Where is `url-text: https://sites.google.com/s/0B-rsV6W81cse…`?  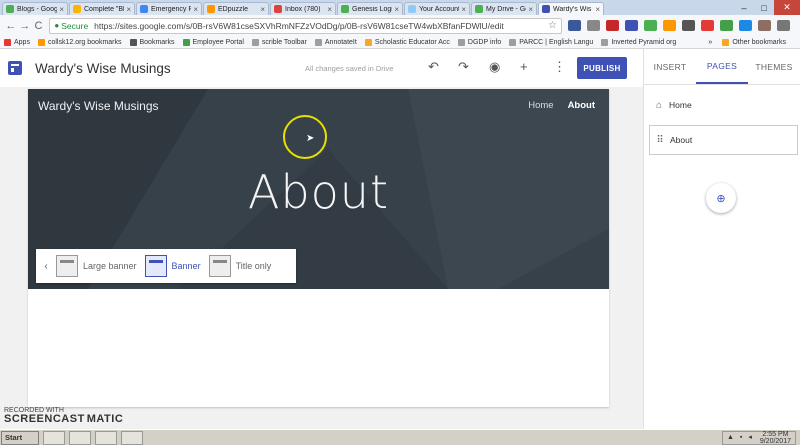 url-text: https://sites.google.com/s/0B-rsV6W81cse… is located at coordinates (321, 26).